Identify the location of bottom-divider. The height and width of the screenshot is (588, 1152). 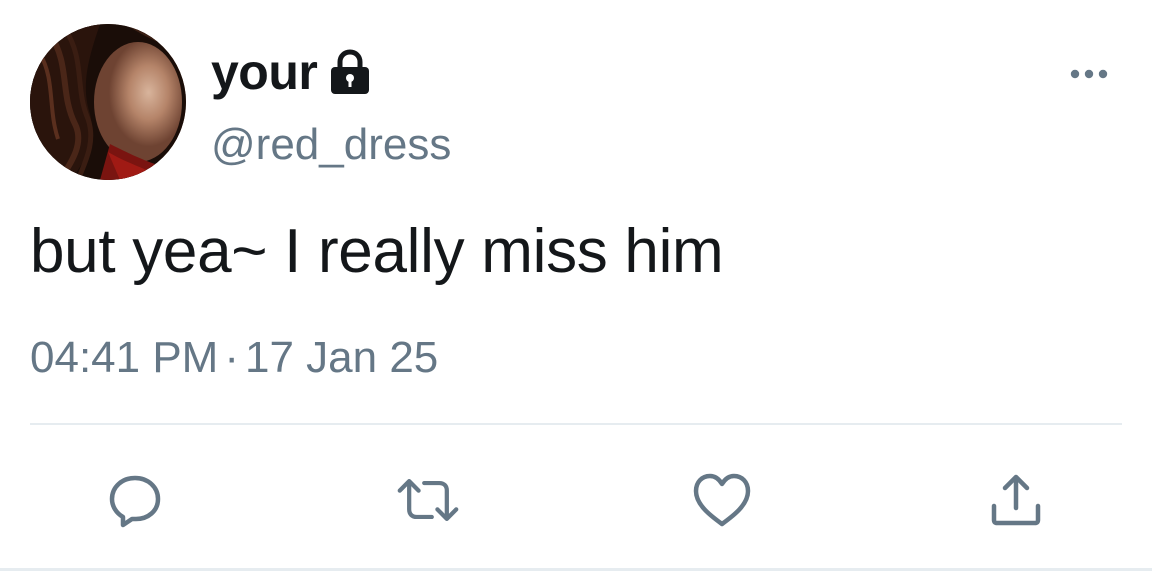
(576, 569).